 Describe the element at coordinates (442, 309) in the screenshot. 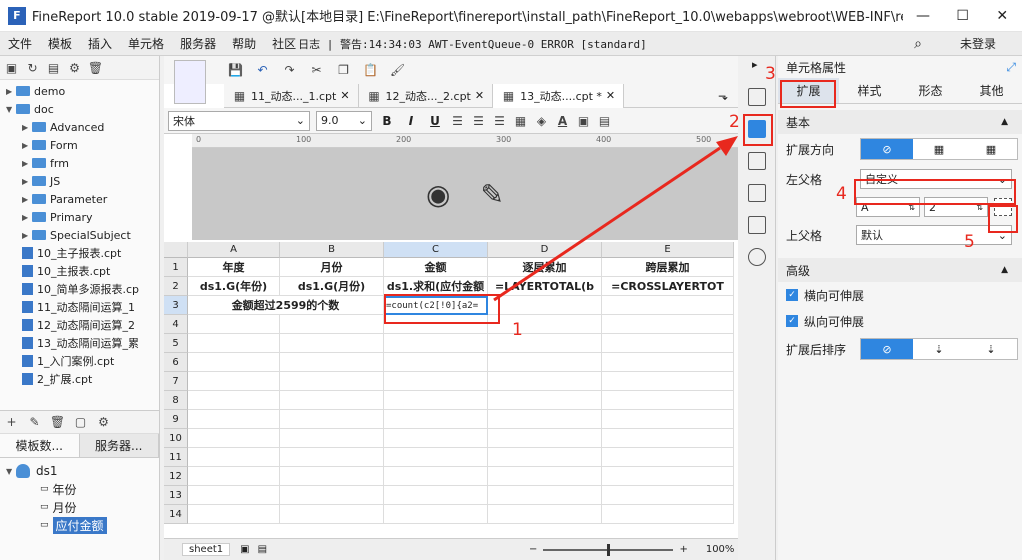

I see `highlight-formula-cell` at that location.